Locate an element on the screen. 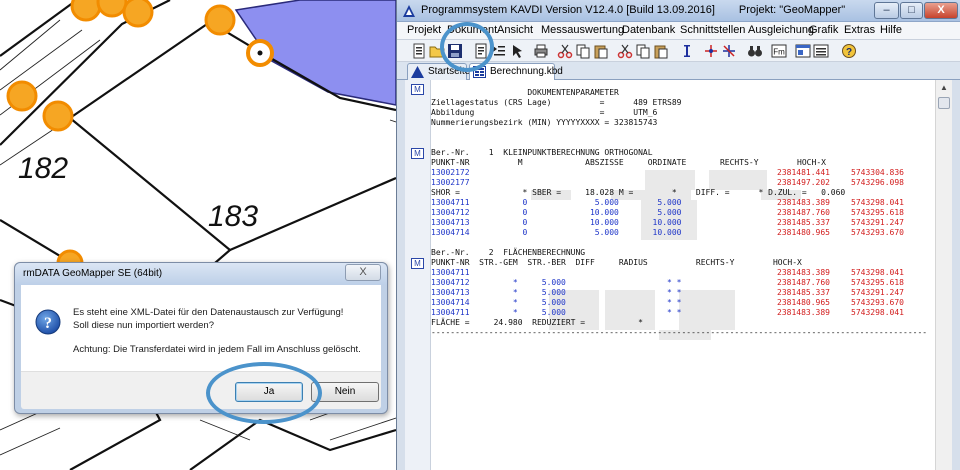 This screenshot has height=470, width=960. parcel-label-182: 182 is located at coordinates (43, 168).